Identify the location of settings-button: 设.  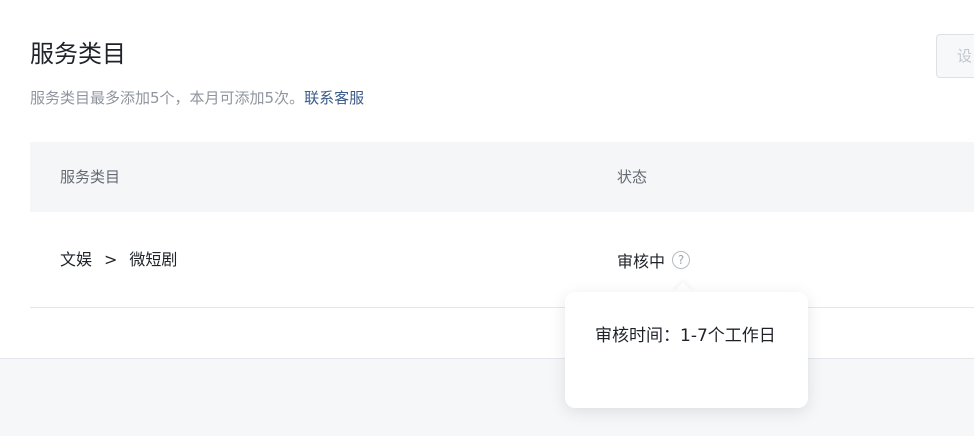
(955, 56).